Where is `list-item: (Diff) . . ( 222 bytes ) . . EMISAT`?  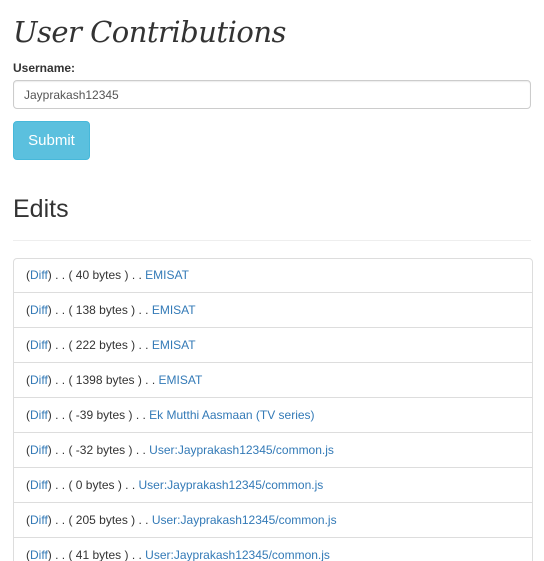
list-item: (Diff) . . ( 222 bytes ) . . EMISAT is located at coordinates (273, 344).